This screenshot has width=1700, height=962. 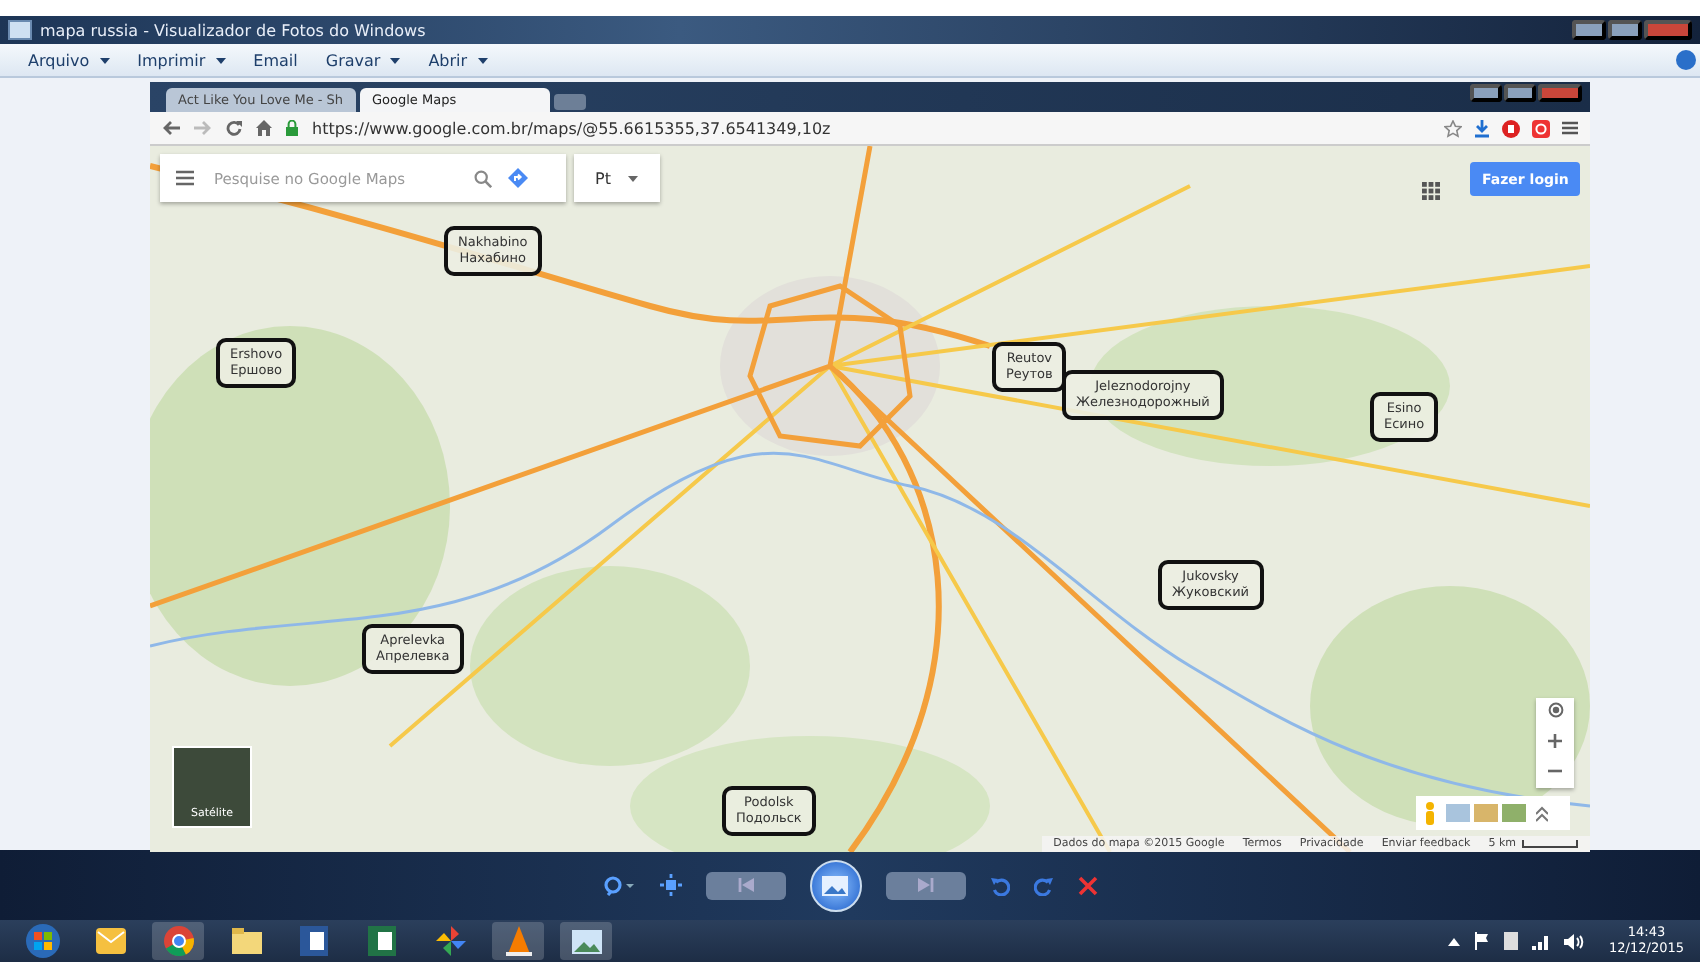 I want to click on document-icon, so click(x=314, y=941).